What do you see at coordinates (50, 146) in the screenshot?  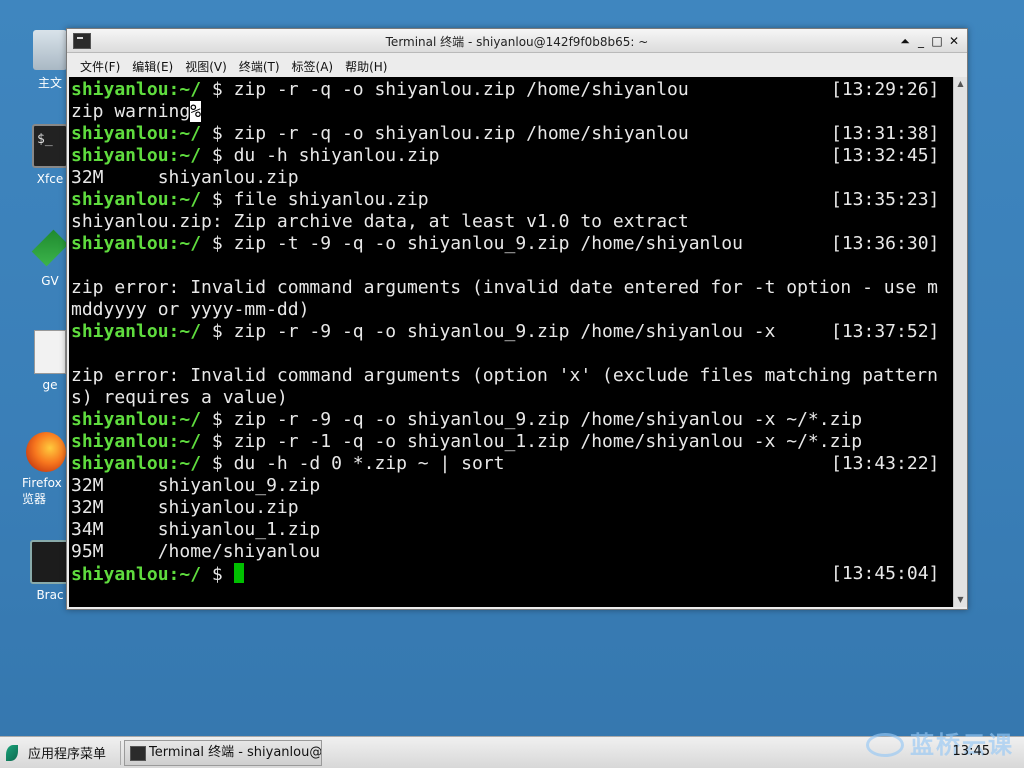 I see `terminal-icon: $_` at bounding box center [50, 146].